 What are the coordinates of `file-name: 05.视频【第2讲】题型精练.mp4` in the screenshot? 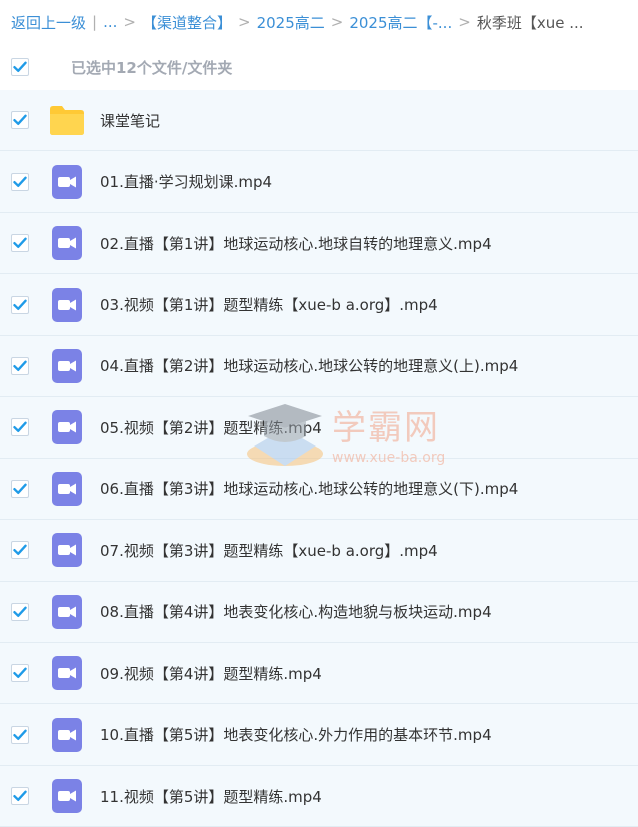 It's located at (211, 427).